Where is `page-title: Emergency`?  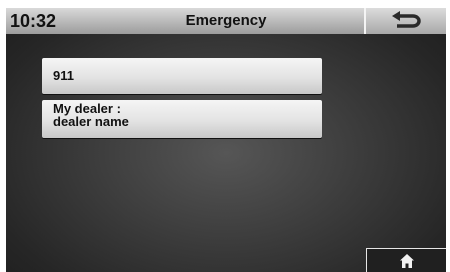
page-title: Emergency is located at coordinates (226, 20).